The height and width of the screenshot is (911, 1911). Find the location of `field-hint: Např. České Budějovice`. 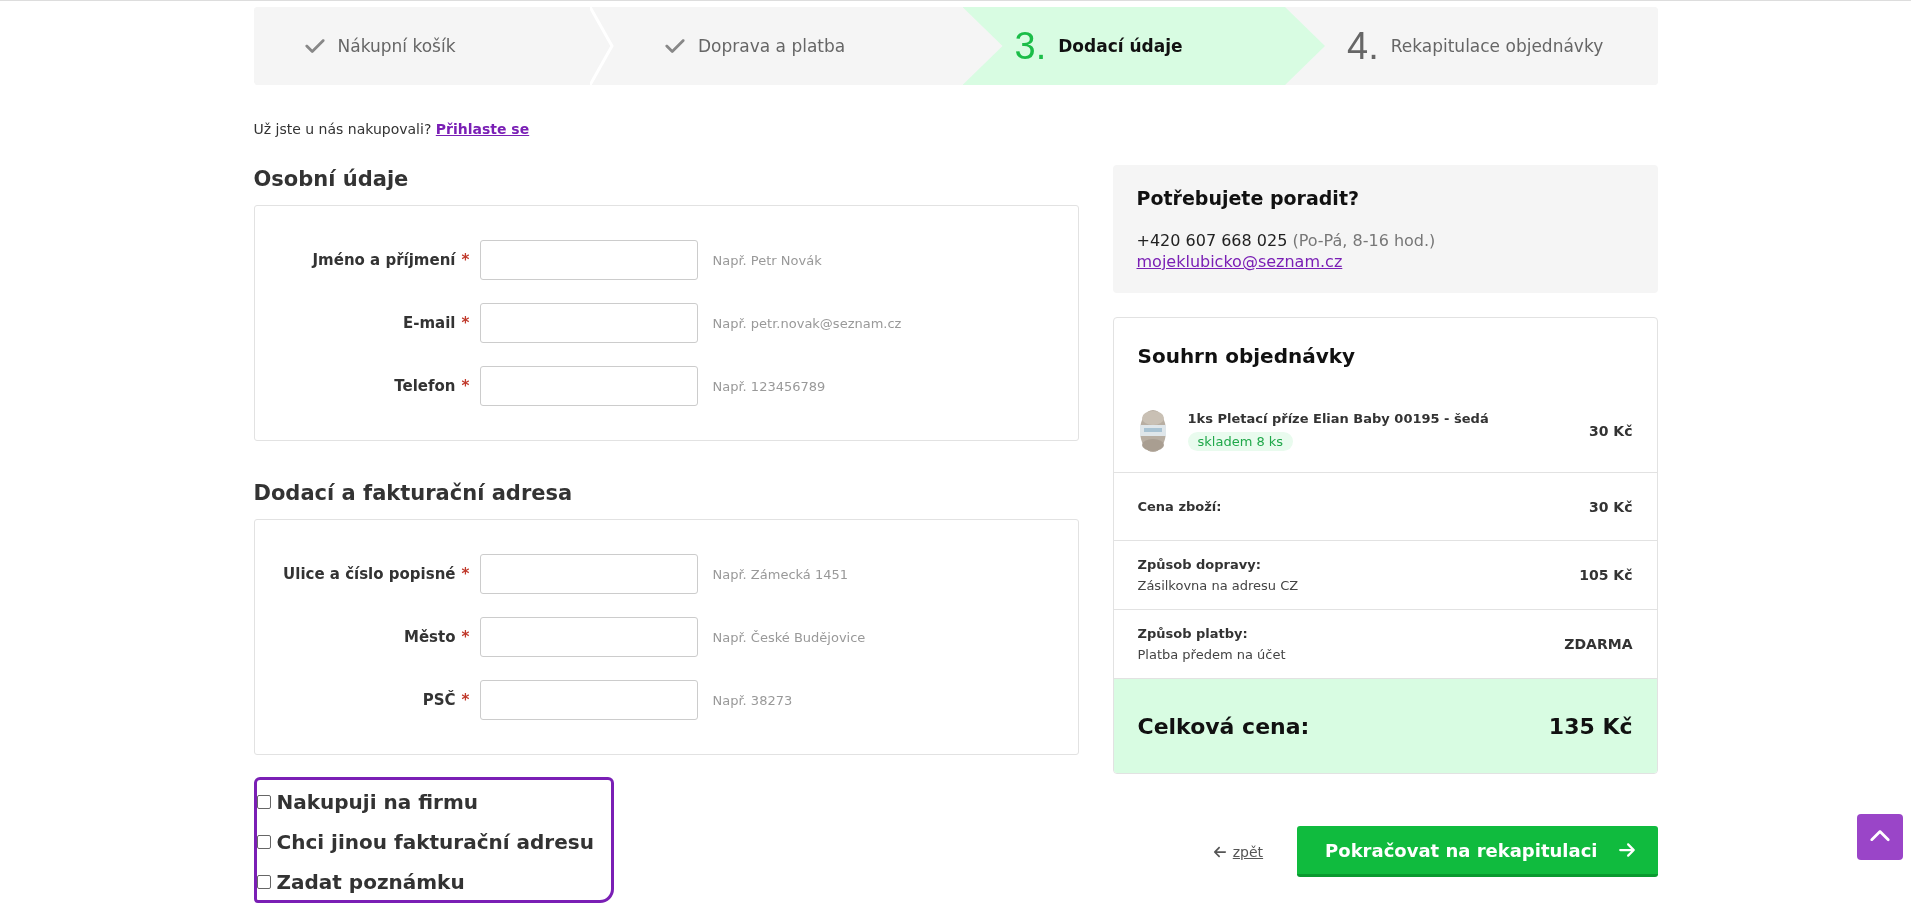

field-hint: Např. České Budějovice is located at coordinates (789, 637).